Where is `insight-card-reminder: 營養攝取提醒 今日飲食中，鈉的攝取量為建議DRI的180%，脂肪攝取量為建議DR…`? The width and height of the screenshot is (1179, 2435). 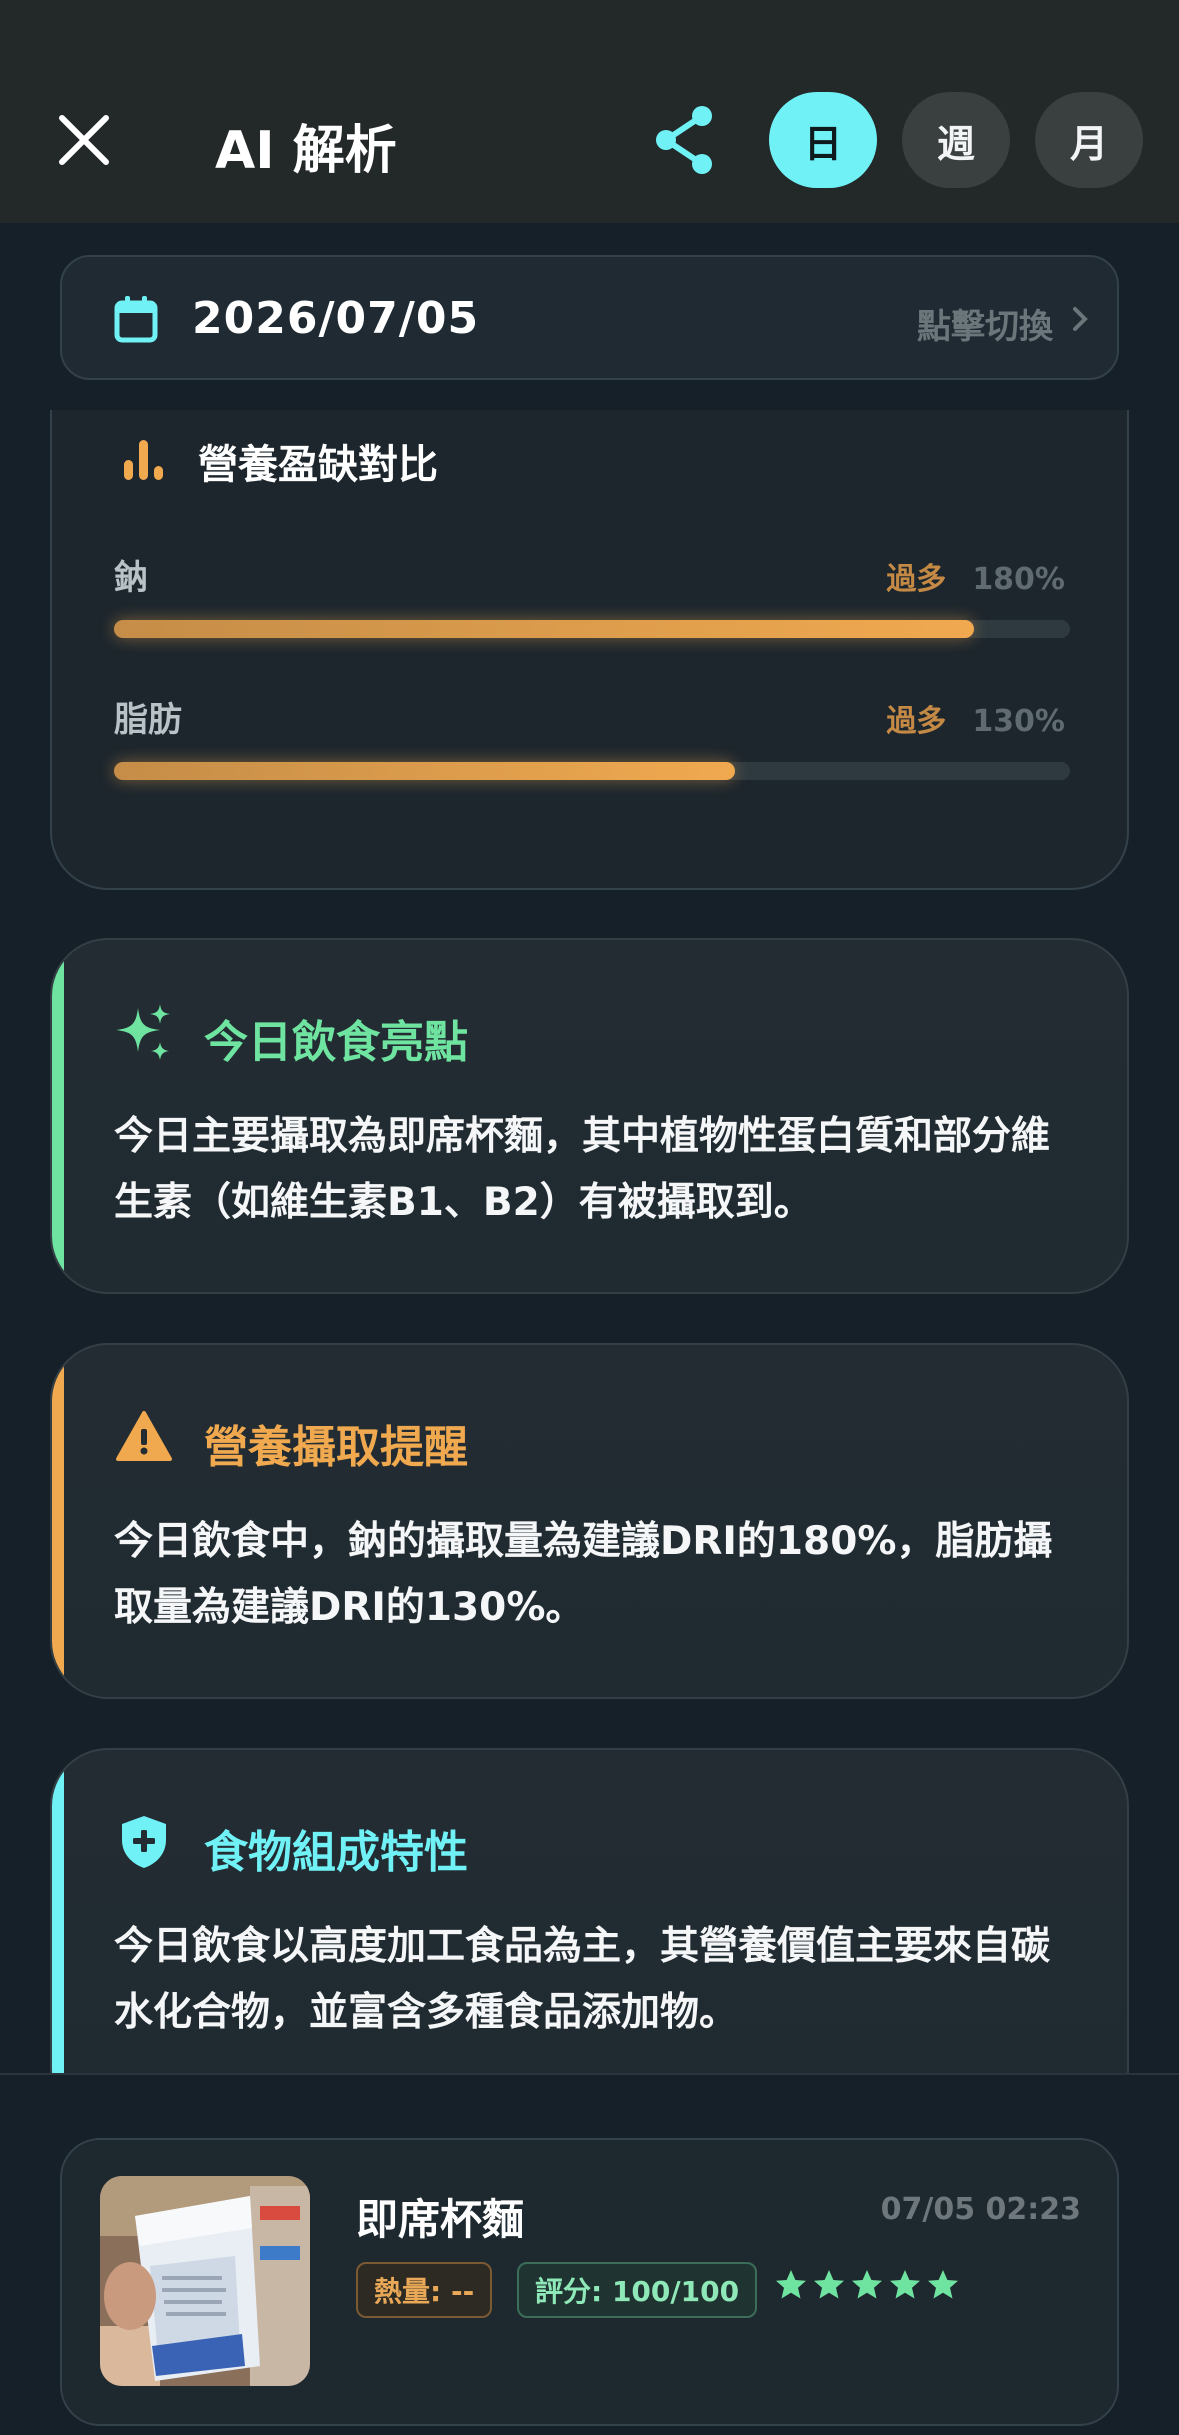 insight-card-reminder: 營養攝取提醒 今日飲食中，鈉的攝取量為建議DRI的180%，脂肪攝取量為建議DR… is located at coordinates (589, 1521).